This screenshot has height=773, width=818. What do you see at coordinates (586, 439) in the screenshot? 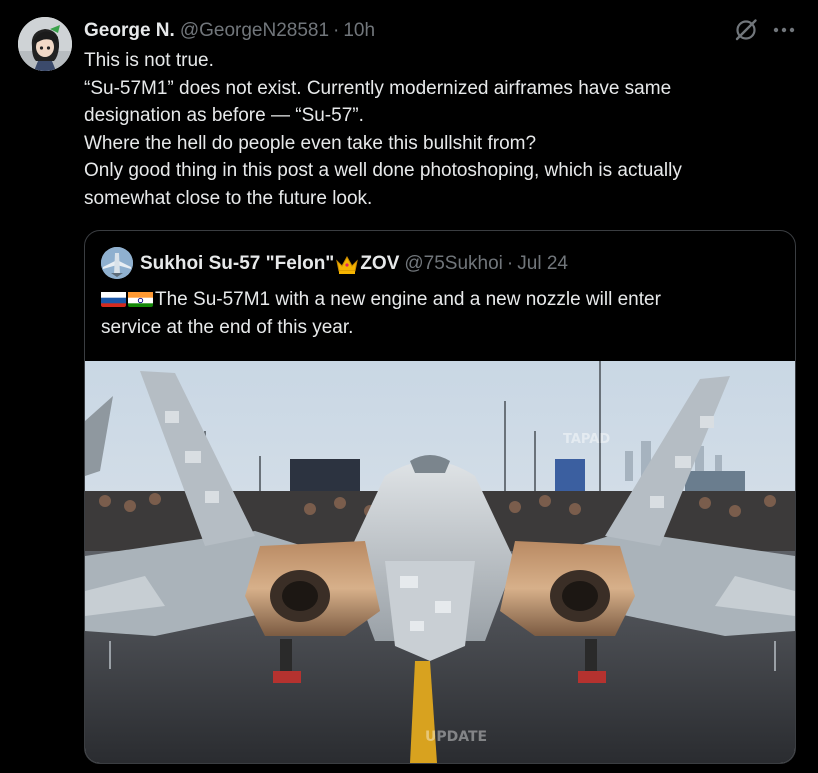
I see `image-watermark-top: TAPAD` at bounding box center [586, 439].